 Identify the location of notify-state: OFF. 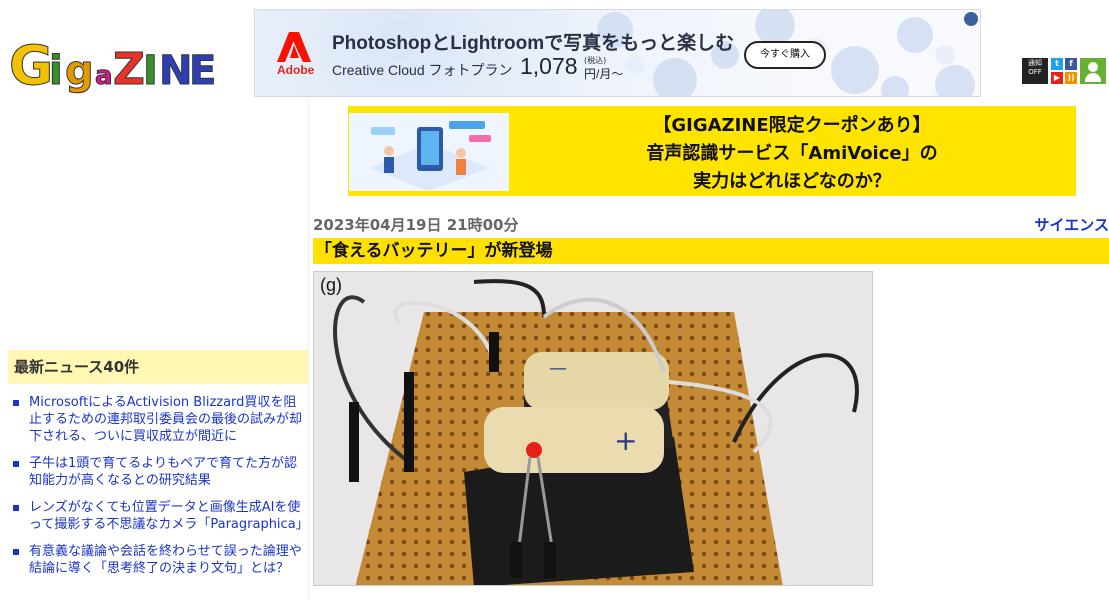
(1035, 72).